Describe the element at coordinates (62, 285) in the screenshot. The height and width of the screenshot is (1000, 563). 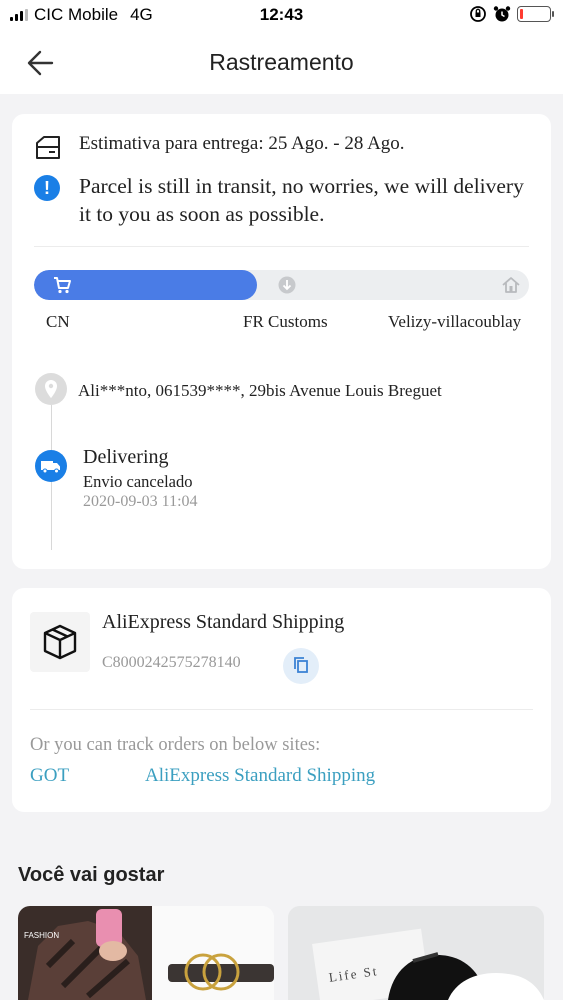
I see `cart-icon` at that location.